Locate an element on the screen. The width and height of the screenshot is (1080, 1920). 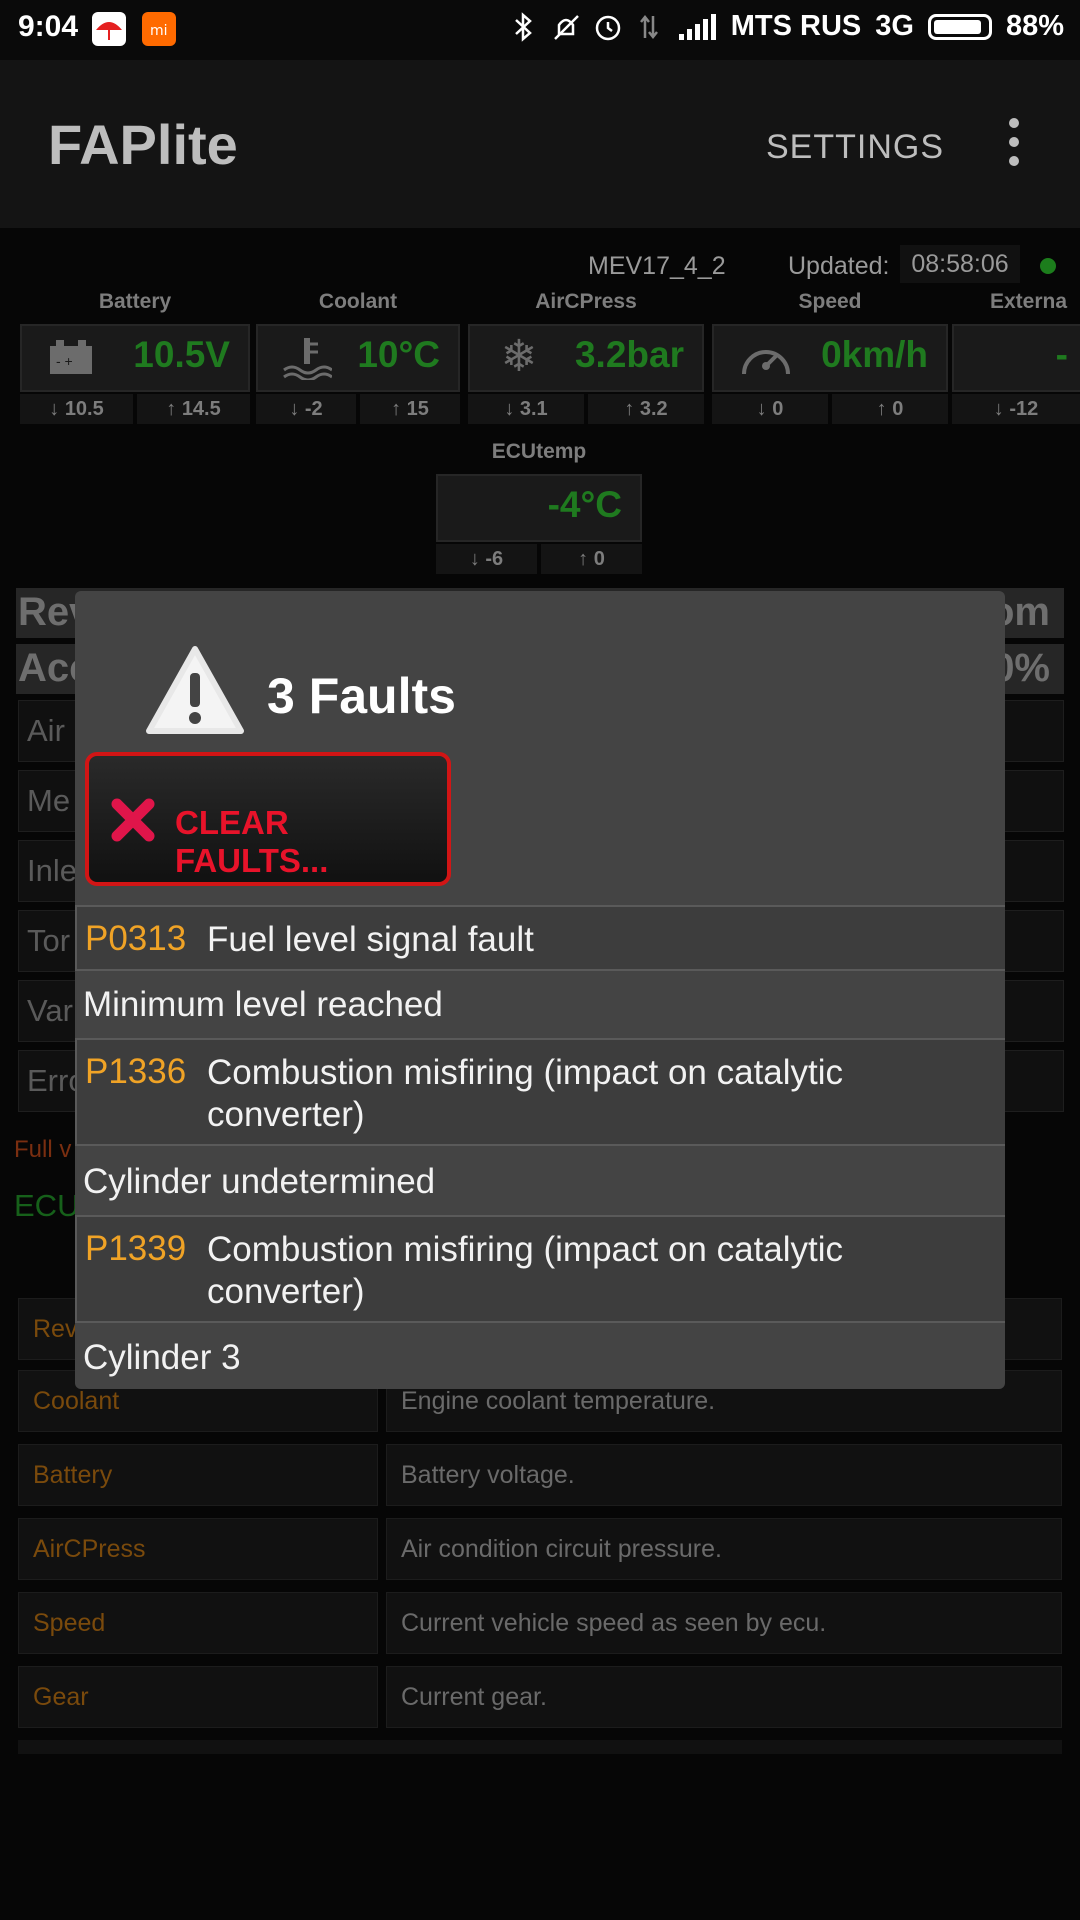
speedometer-icon is located at coordinates (764, 357).